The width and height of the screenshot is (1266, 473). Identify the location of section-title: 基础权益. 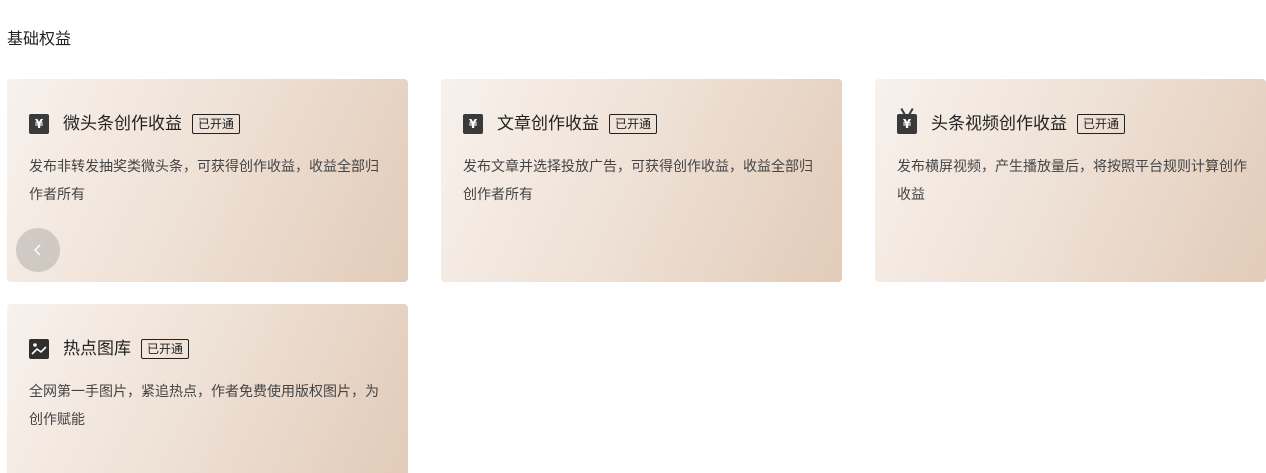
(39, 38).